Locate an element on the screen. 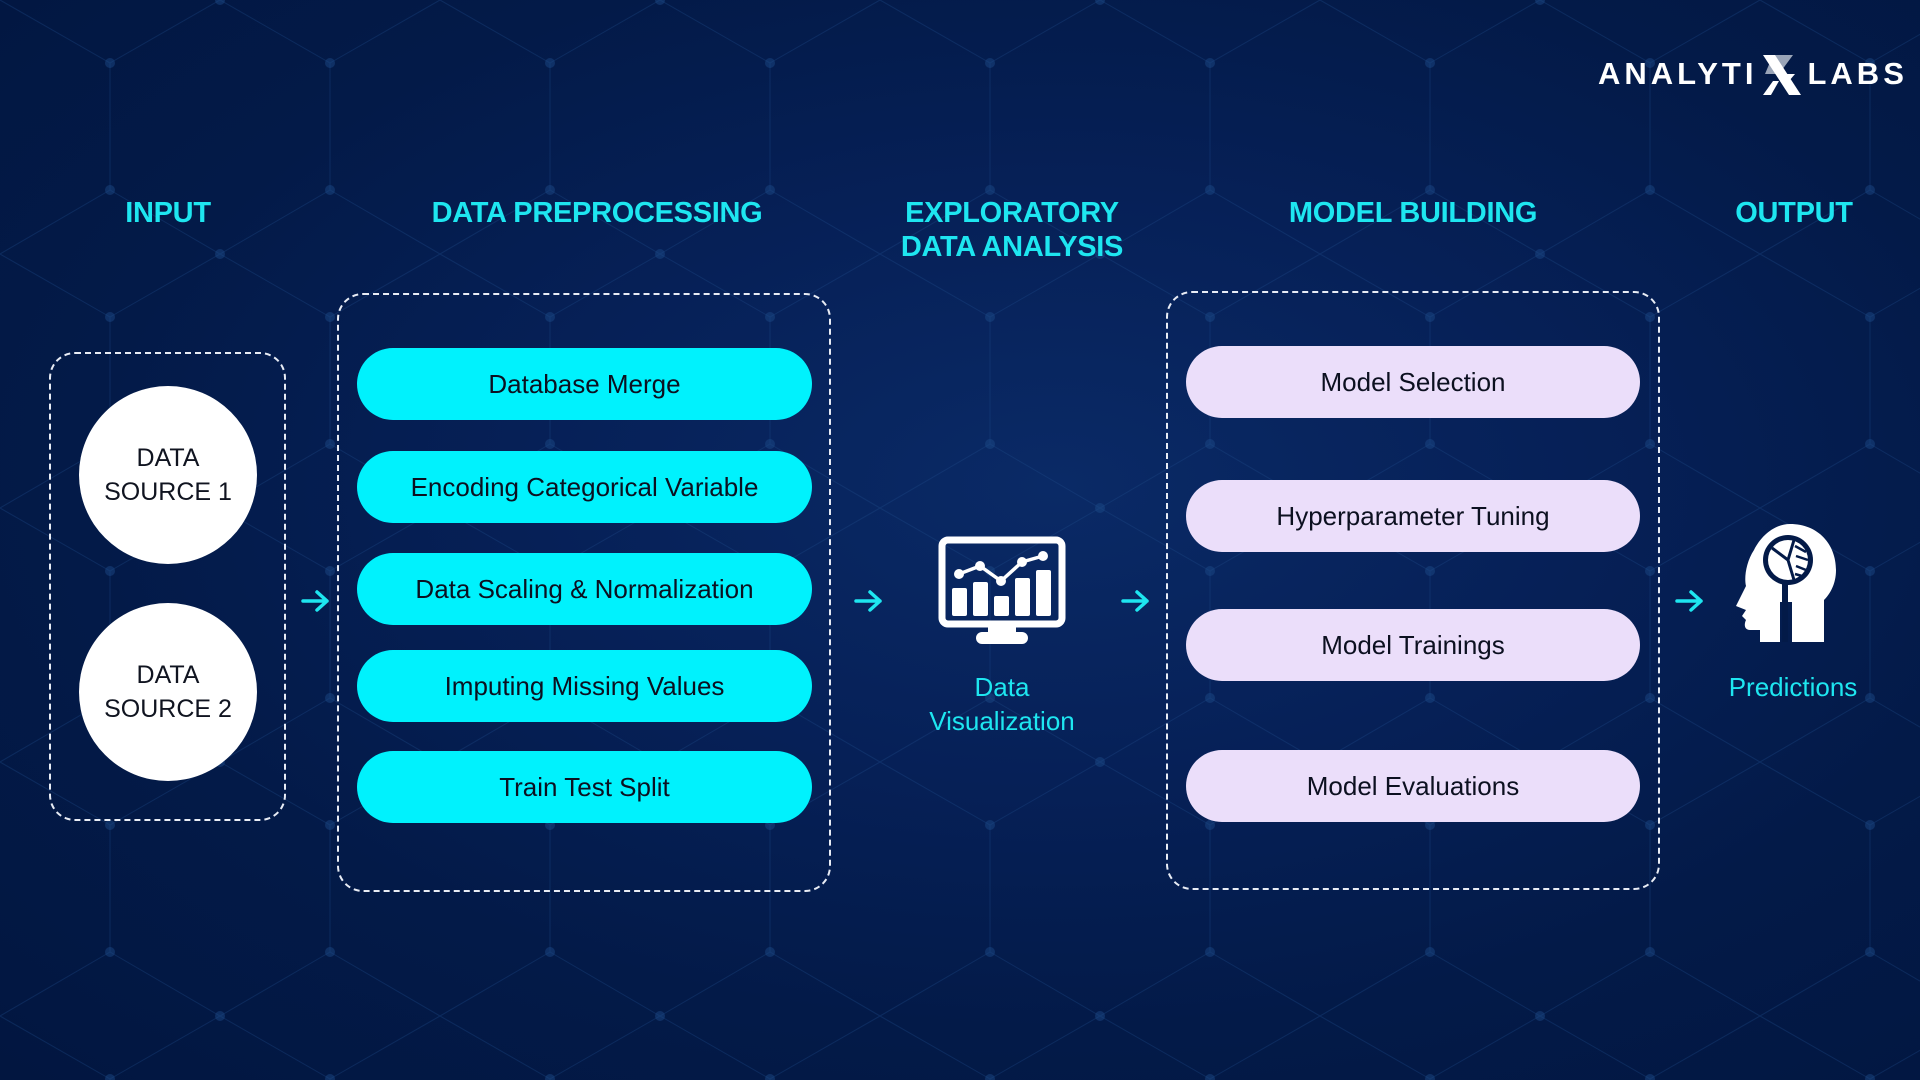  heading-eda-line2: DATA ANALYSIS is located at coordinates (1012, 247).